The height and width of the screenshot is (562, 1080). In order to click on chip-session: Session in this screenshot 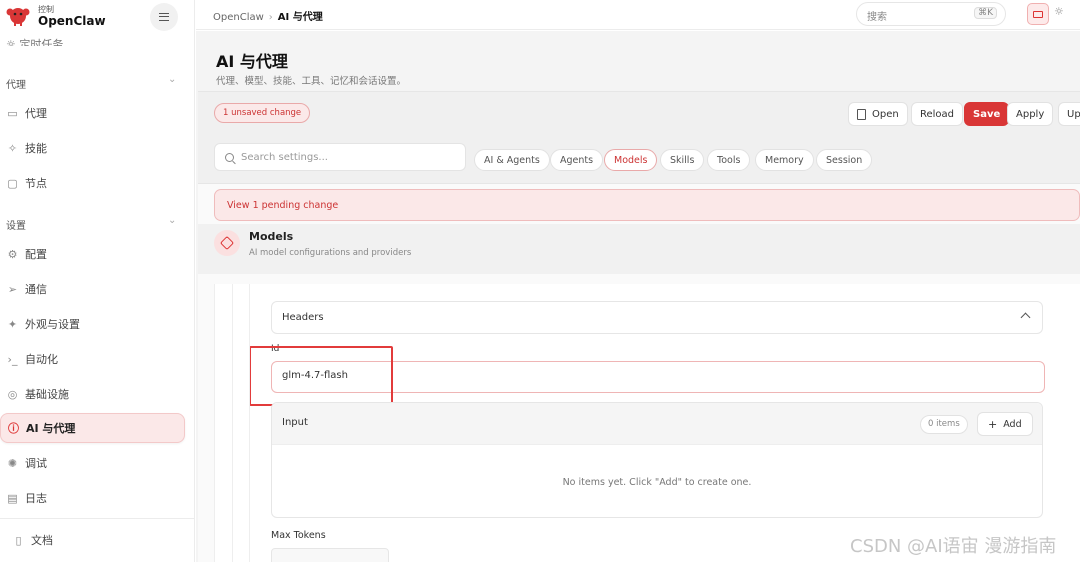, I will do `click(844, 160)`.